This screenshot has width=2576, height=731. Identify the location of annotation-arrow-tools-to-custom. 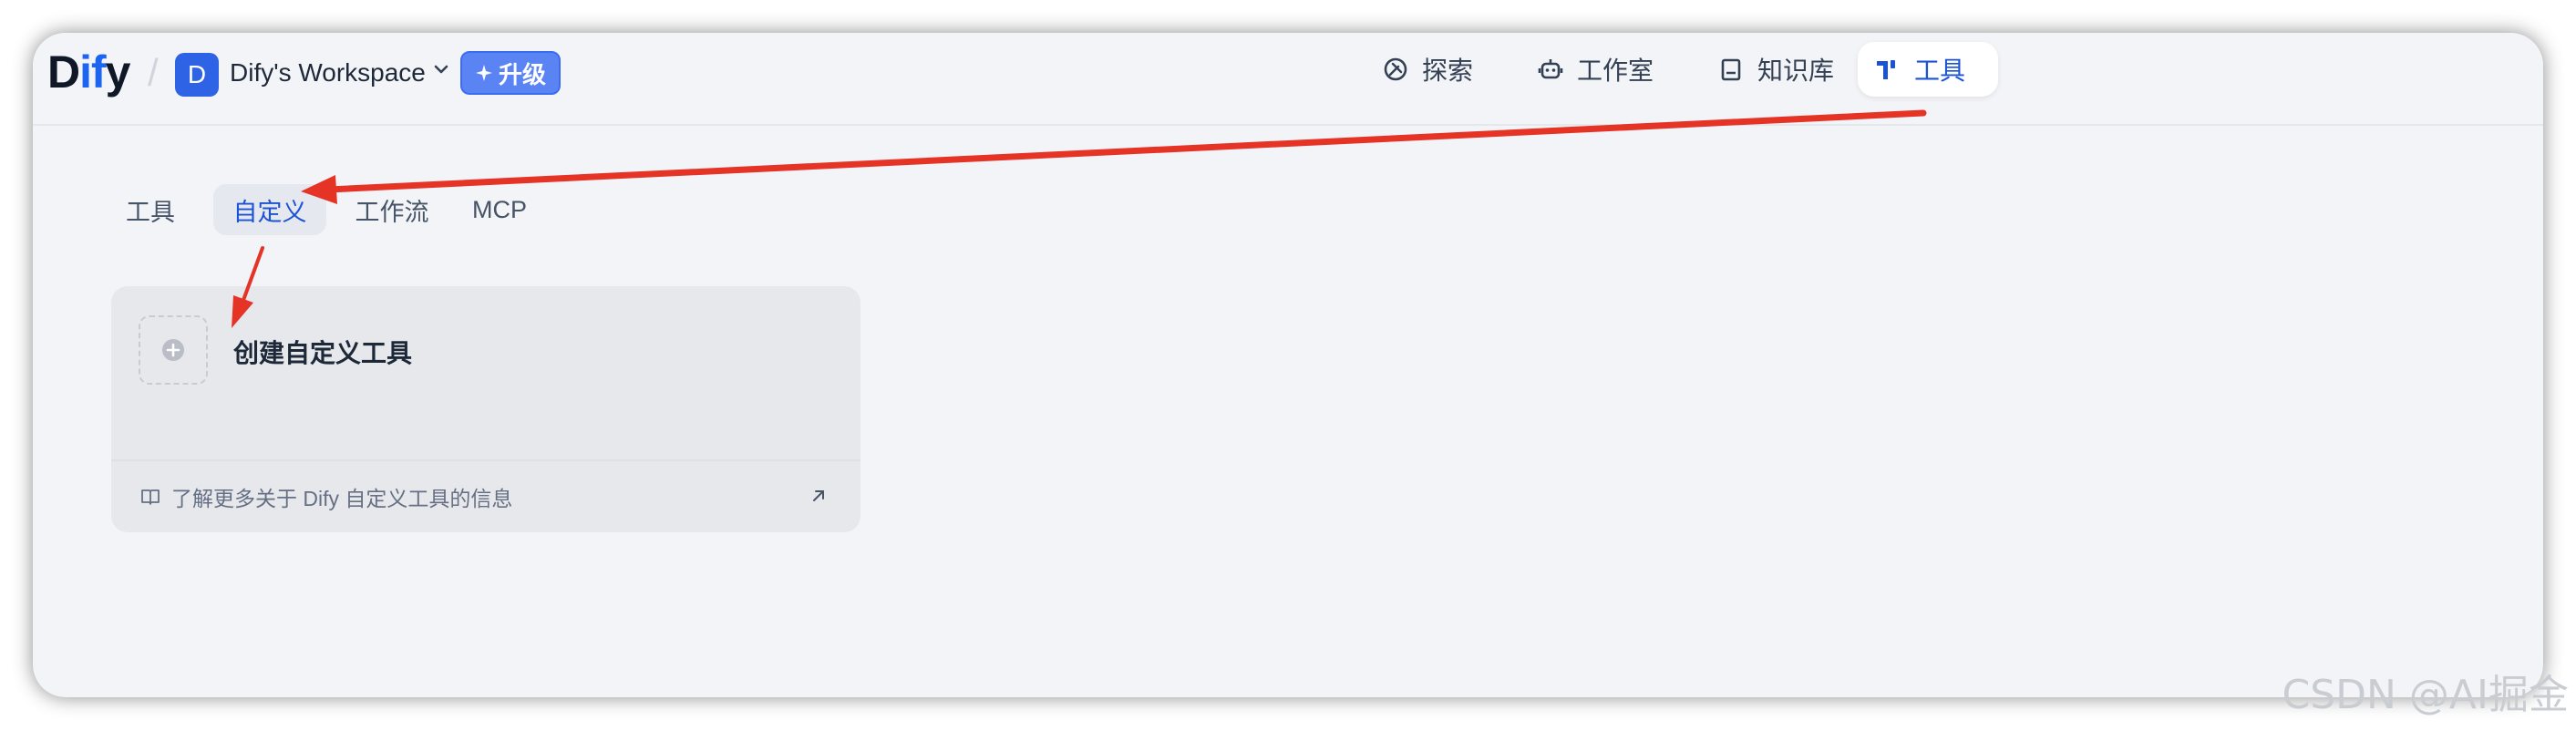
(1126, 151).